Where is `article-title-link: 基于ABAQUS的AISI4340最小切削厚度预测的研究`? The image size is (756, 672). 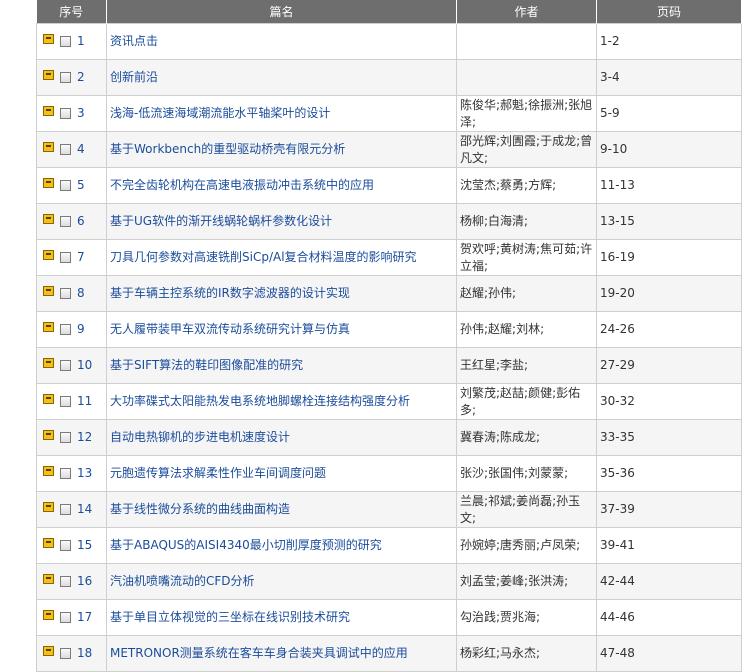 article-title-link: 基于ABAQUS的AISI4340最小切削厚度预测的研究 is located at coordinates (246, 545).